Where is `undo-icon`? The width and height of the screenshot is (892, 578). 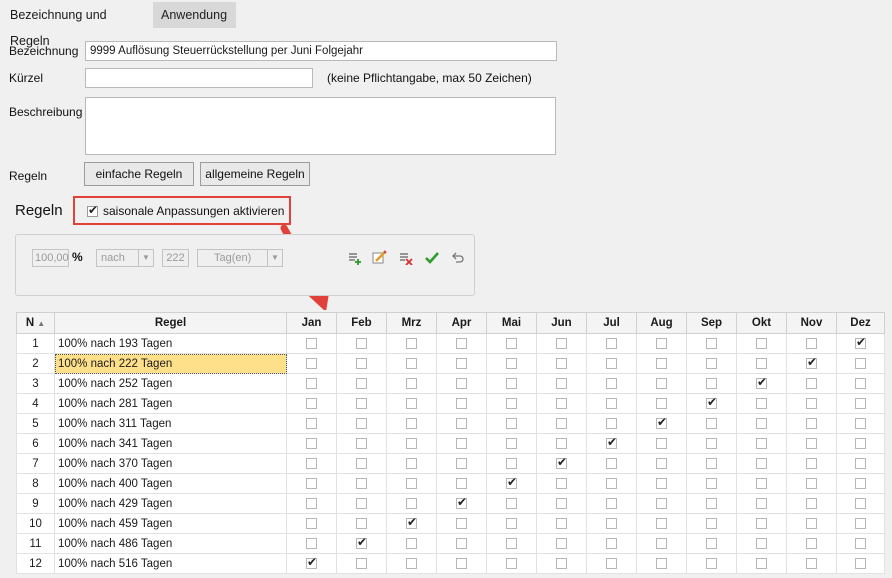 undo-icon is located at coordinates (457, 258).